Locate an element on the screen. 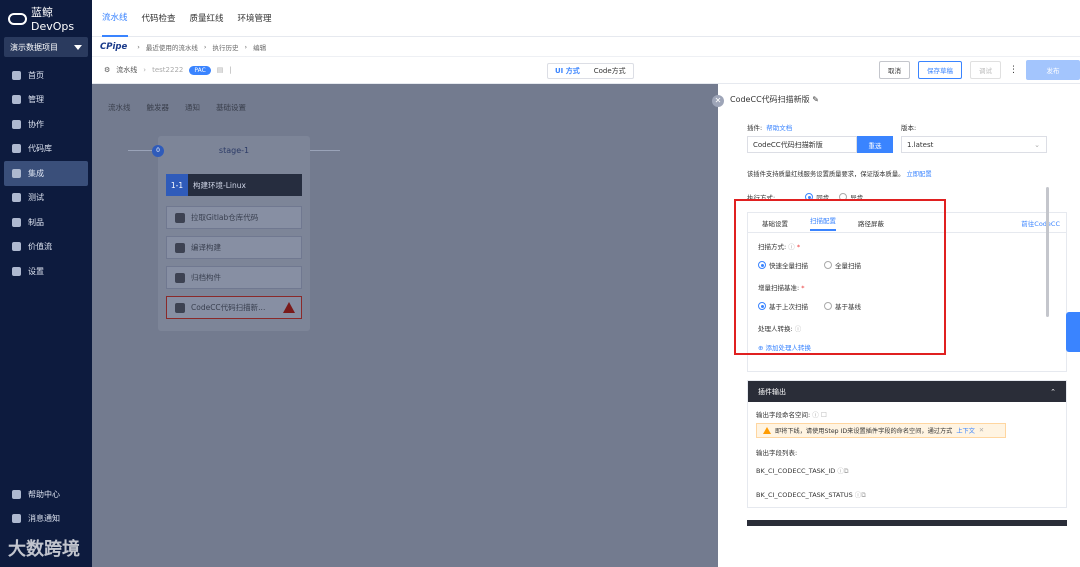 The width and height of the screenshot is (1080, 567). grid-icon is located at coordinates (16, 100).